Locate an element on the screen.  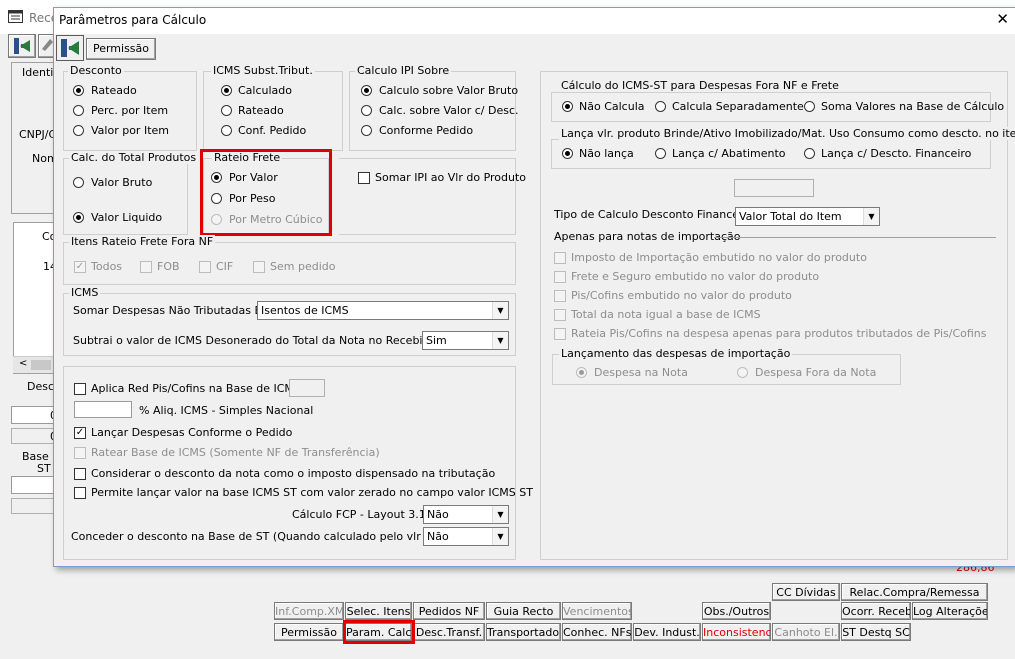
tipo-calculo-select: Valor Total do Item ▼ is located at coordinates (807, 216).